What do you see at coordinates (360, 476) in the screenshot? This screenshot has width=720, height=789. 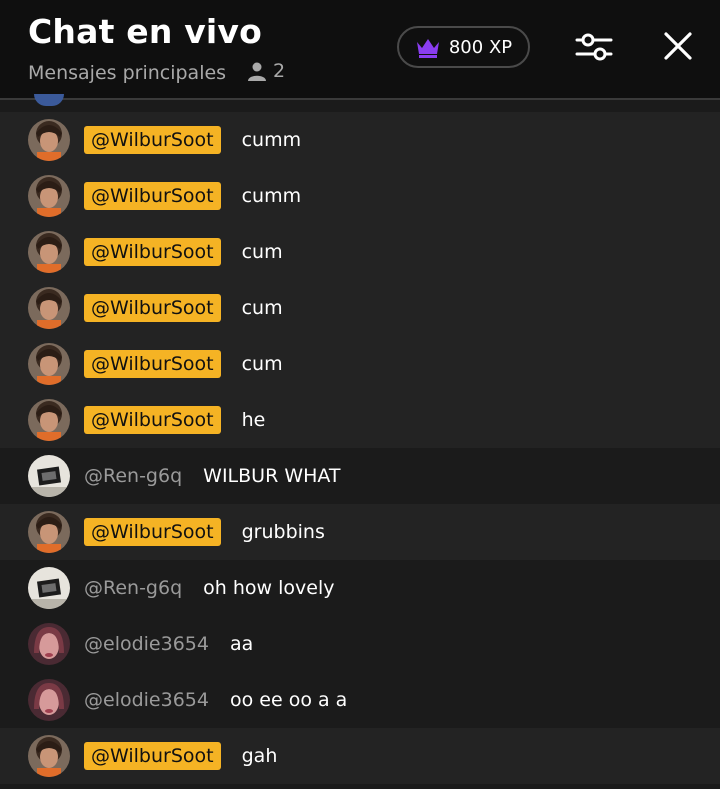 I see `chat-message: @Ren-g6q WILBUR WHAT` at bounding box center [360, 476].